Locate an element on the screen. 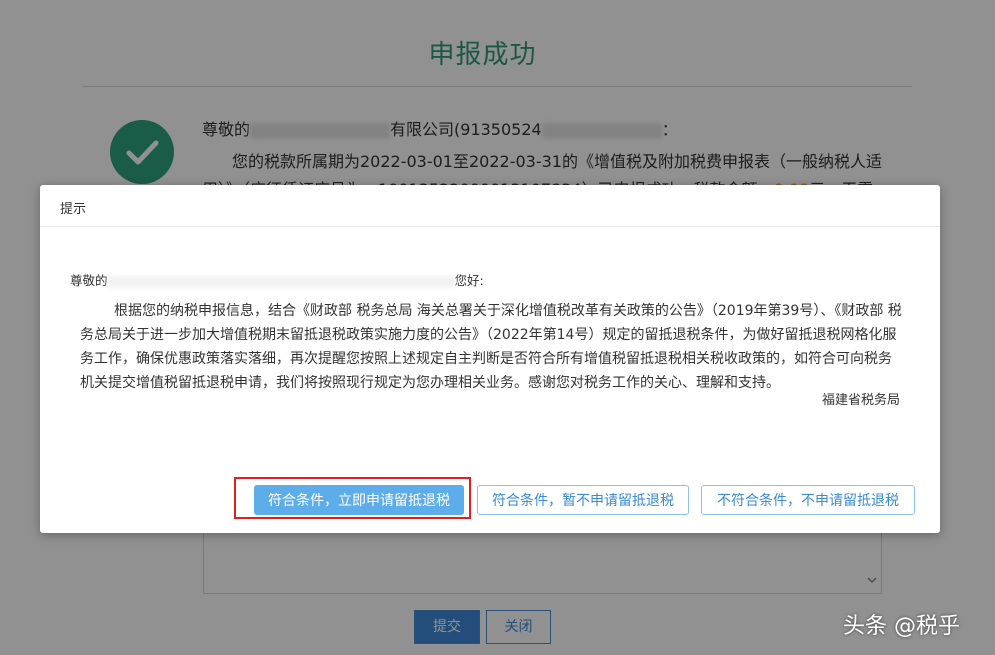  redacted-company is located at coordinates (281, 281).